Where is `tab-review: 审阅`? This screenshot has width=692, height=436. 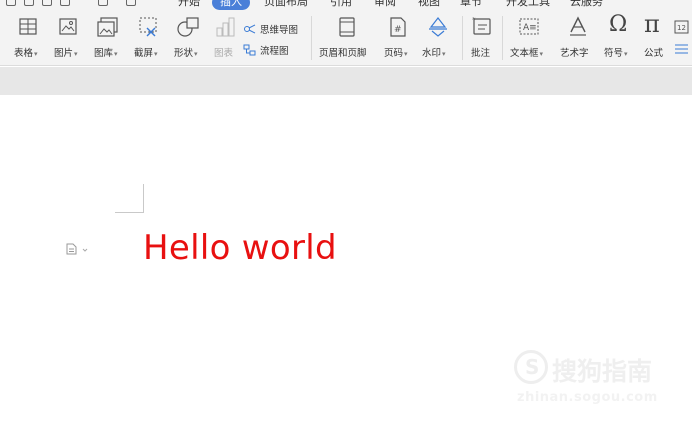
tab-review: 审阅 is located at coordinates (385, 4).